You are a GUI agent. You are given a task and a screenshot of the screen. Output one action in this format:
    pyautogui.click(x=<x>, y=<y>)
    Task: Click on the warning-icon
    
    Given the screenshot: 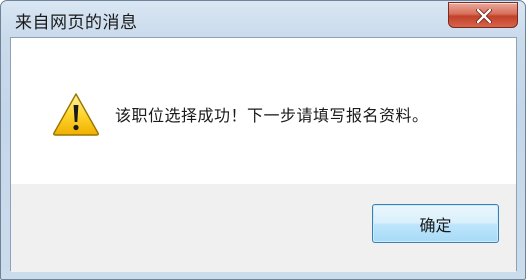 What is the action you would take?
    pyautogui.click(x=76, y=114)
    